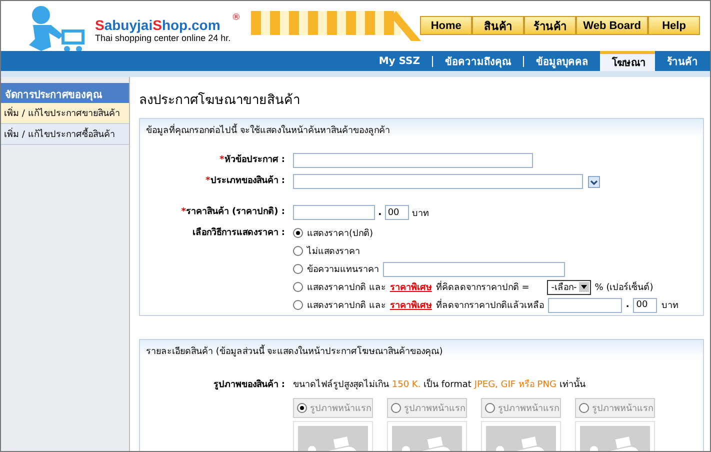  What do you see at coordinates (490, 305) in the screenshot?
I see `option-label: ที่ลดจากราคาปกติแล้วเหลือ` at bounding box center [490, 305].